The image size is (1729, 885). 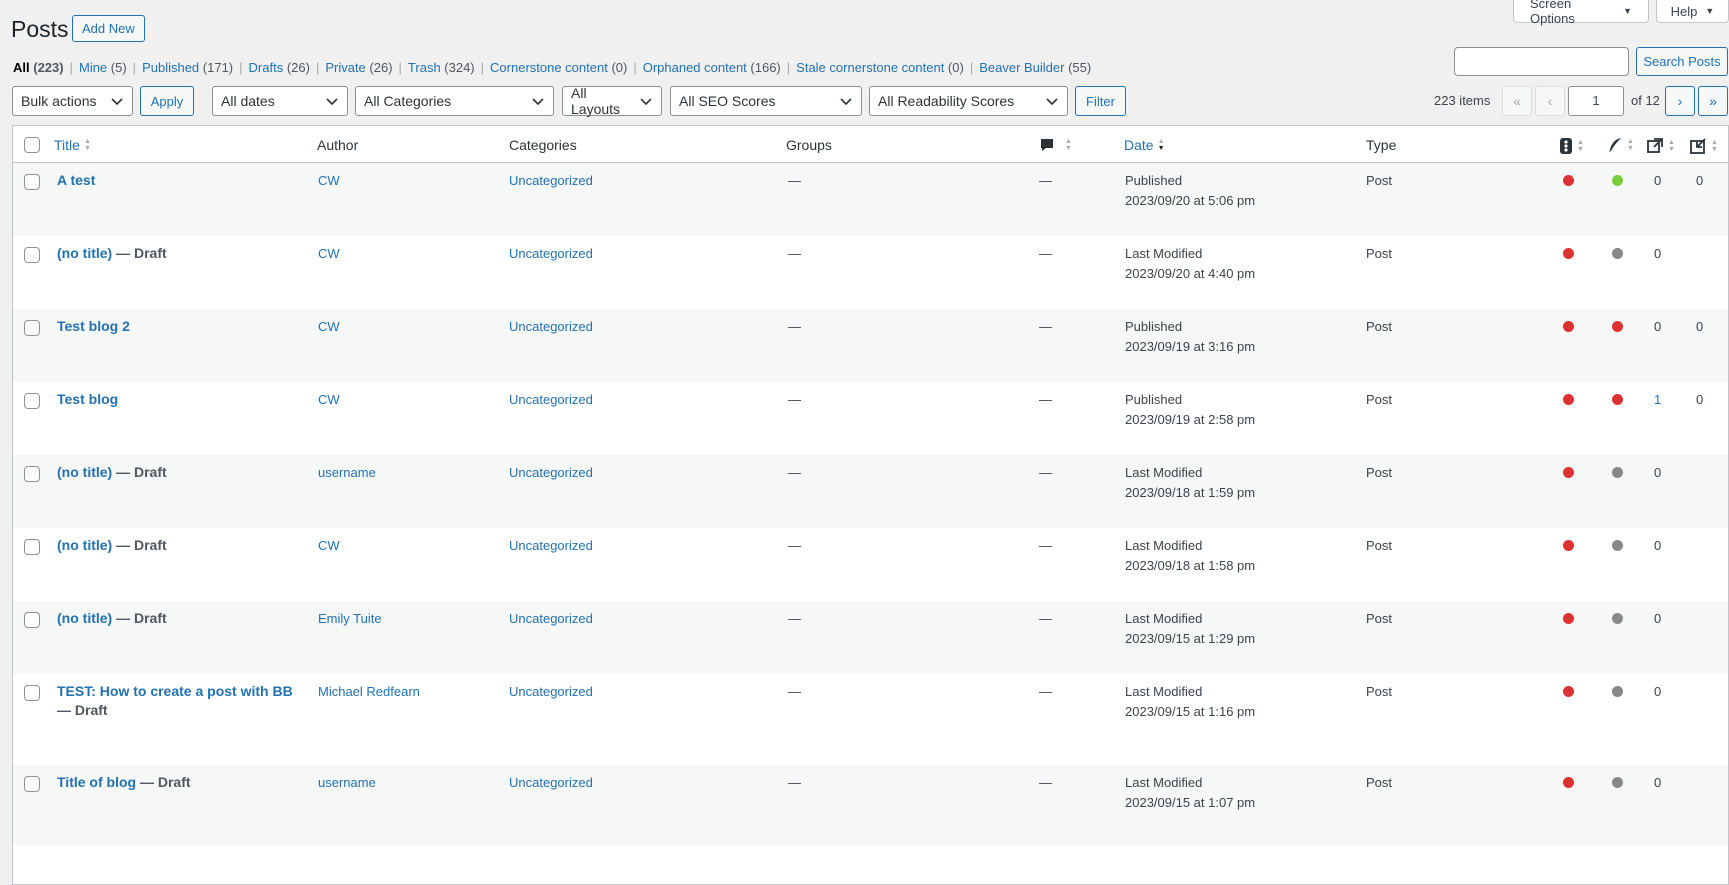 What do you see at coordinates (1658, 618) in the screenshot?
I see `outgoing-links-count: 0` at bounding box center [1658, 618].